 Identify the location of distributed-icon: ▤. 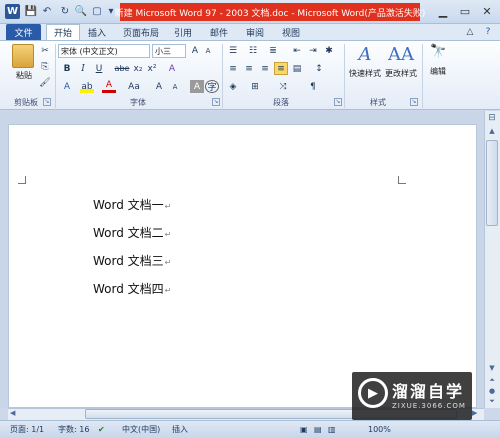
(297, 68).